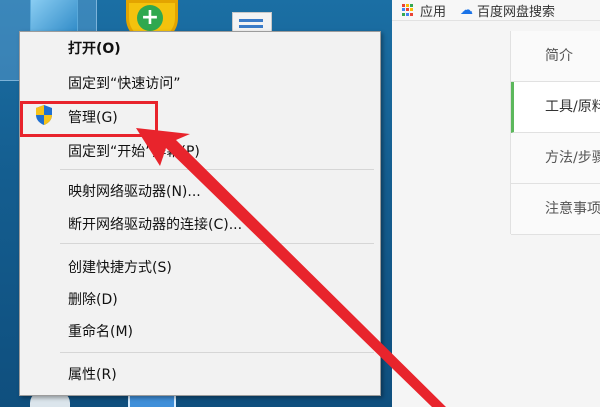  Describe the element at coordinates (93, 300) in the screenshot. I see `menu-item-delete: 删除(D)` at that location.